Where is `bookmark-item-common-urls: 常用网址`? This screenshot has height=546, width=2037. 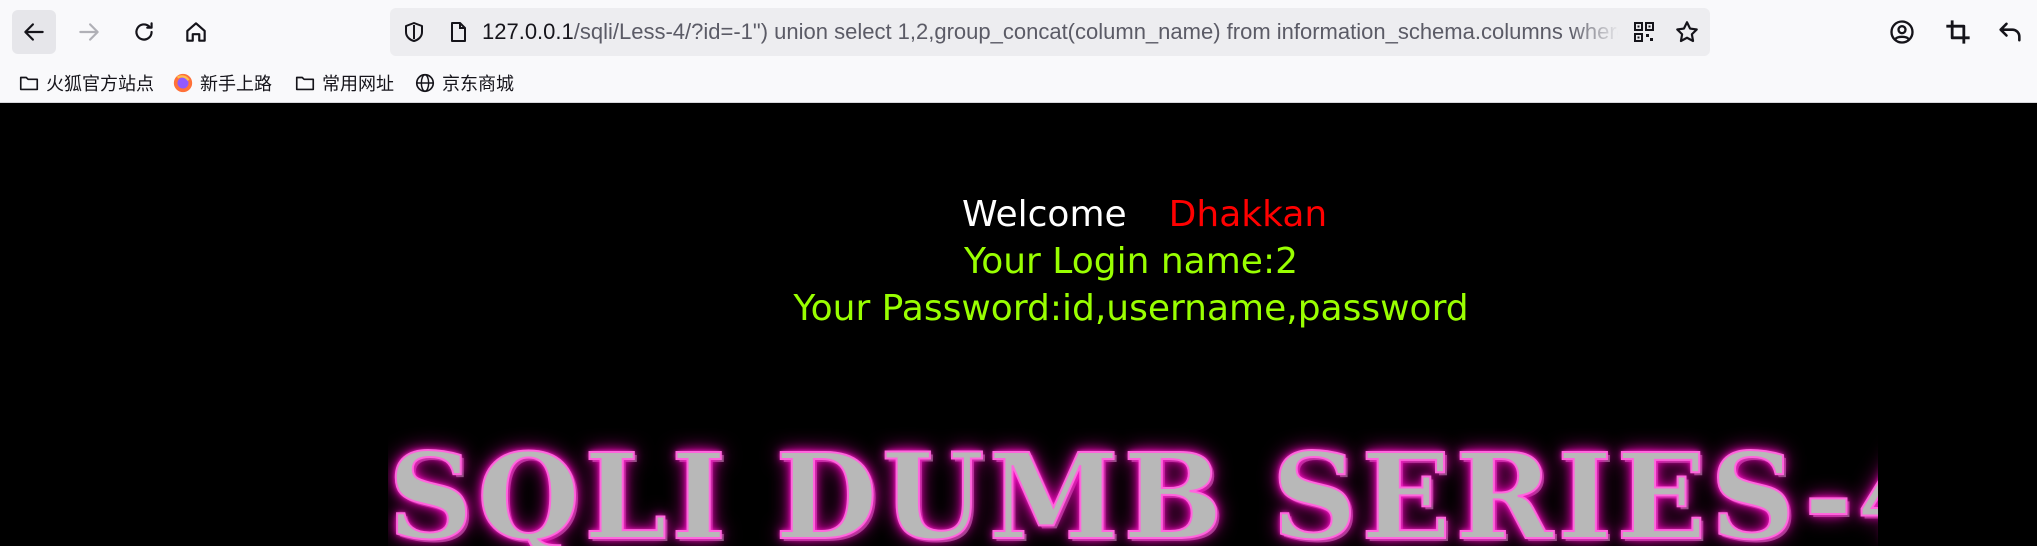 bookmark-item-common-urls: 常用网址 is located at coordinates (344, 83).